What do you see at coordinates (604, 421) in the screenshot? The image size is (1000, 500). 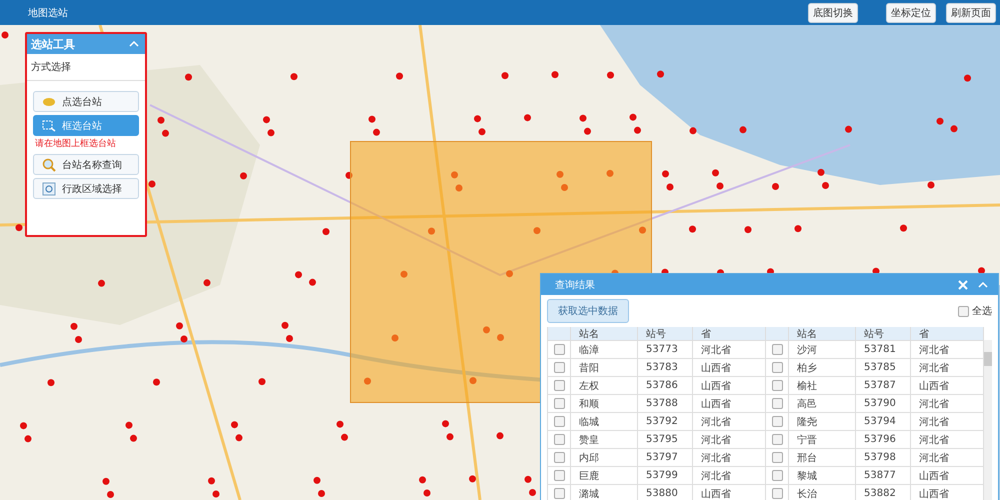 I see `table-cell: 临城` at bounding box center [604, 421].